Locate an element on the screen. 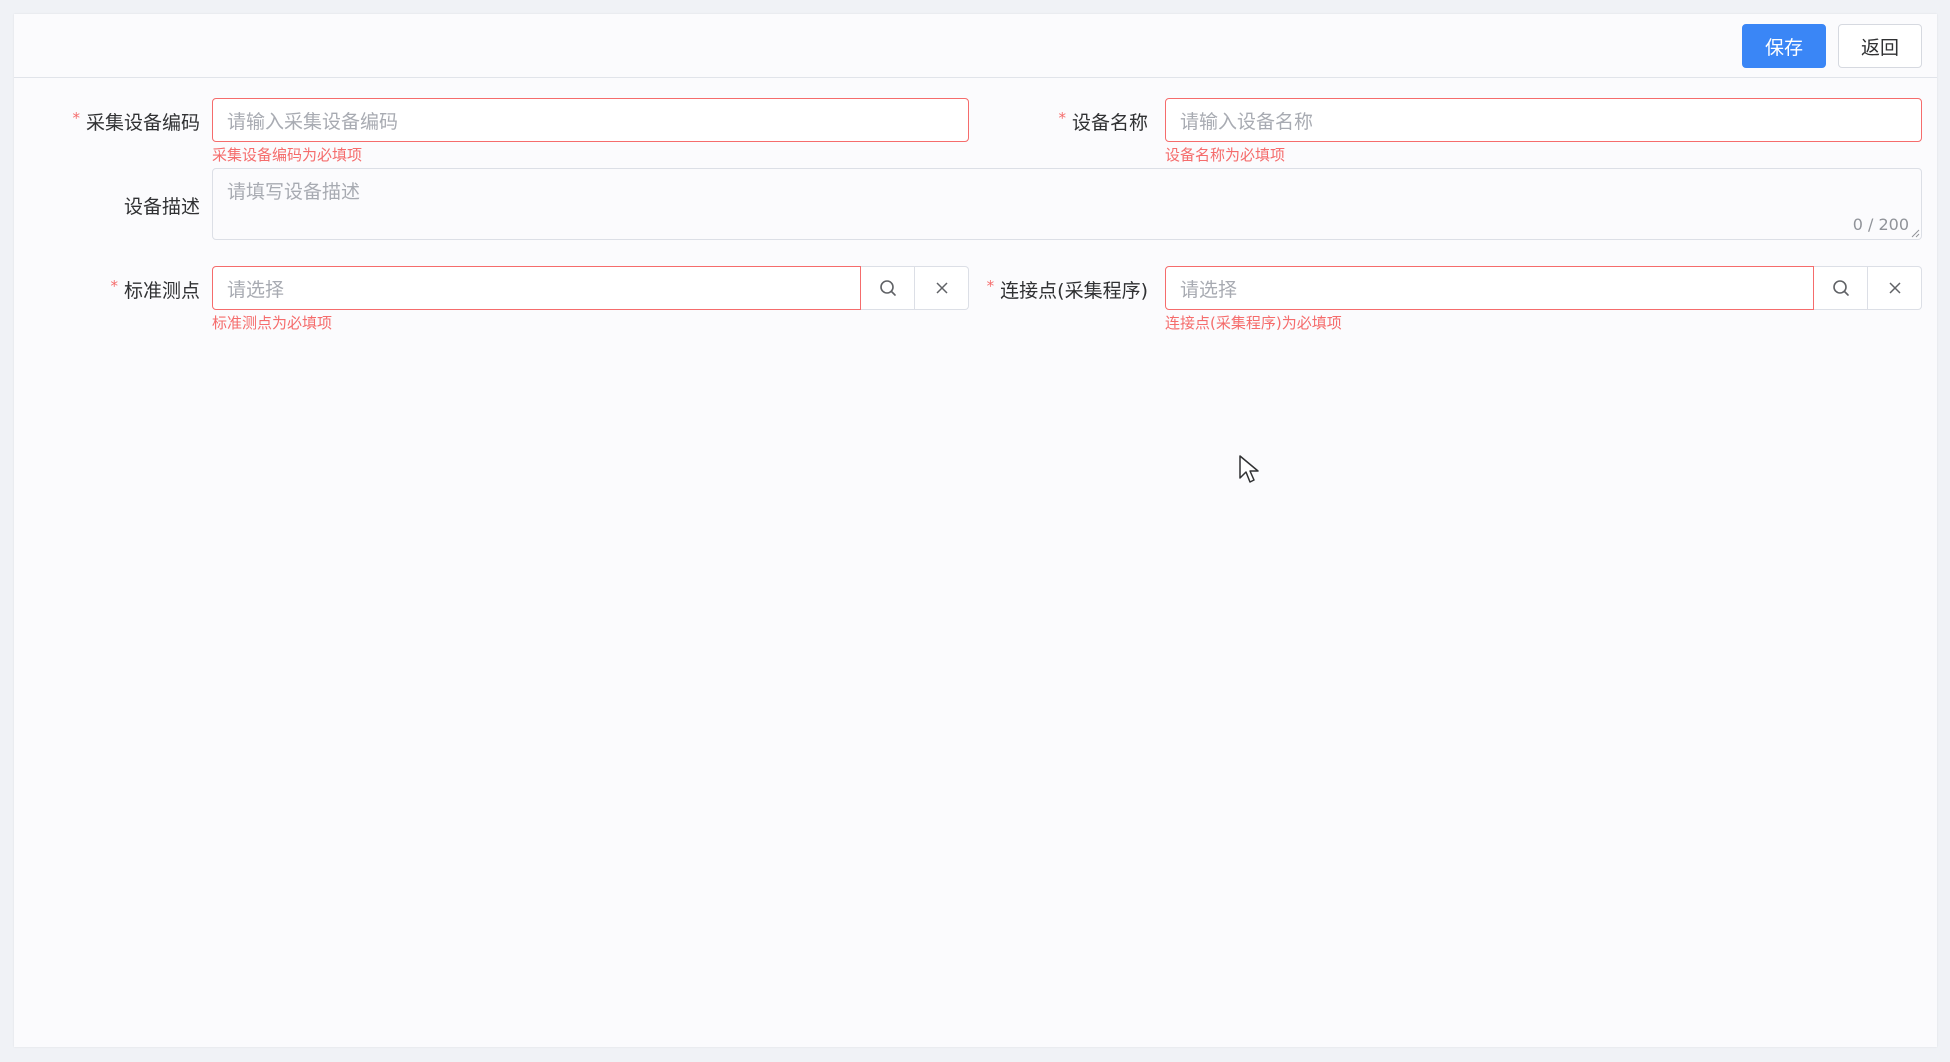 The width and height of the screenshot is (1950, 1062). standard-point-label-text: 标准测点 is located at coordinates (161, 291).